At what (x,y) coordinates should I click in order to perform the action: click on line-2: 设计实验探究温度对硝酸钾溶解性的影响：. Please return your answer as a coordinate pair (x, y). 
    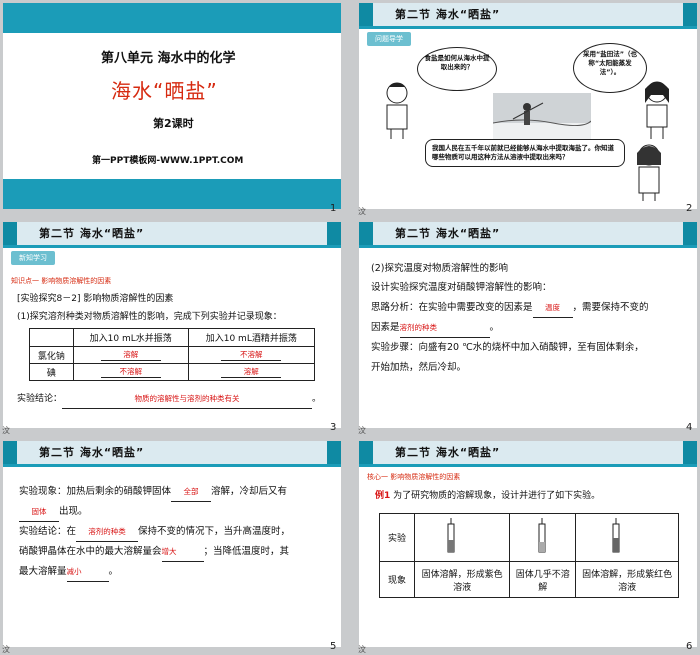
    Looking at the image, I should click on (461, 287).